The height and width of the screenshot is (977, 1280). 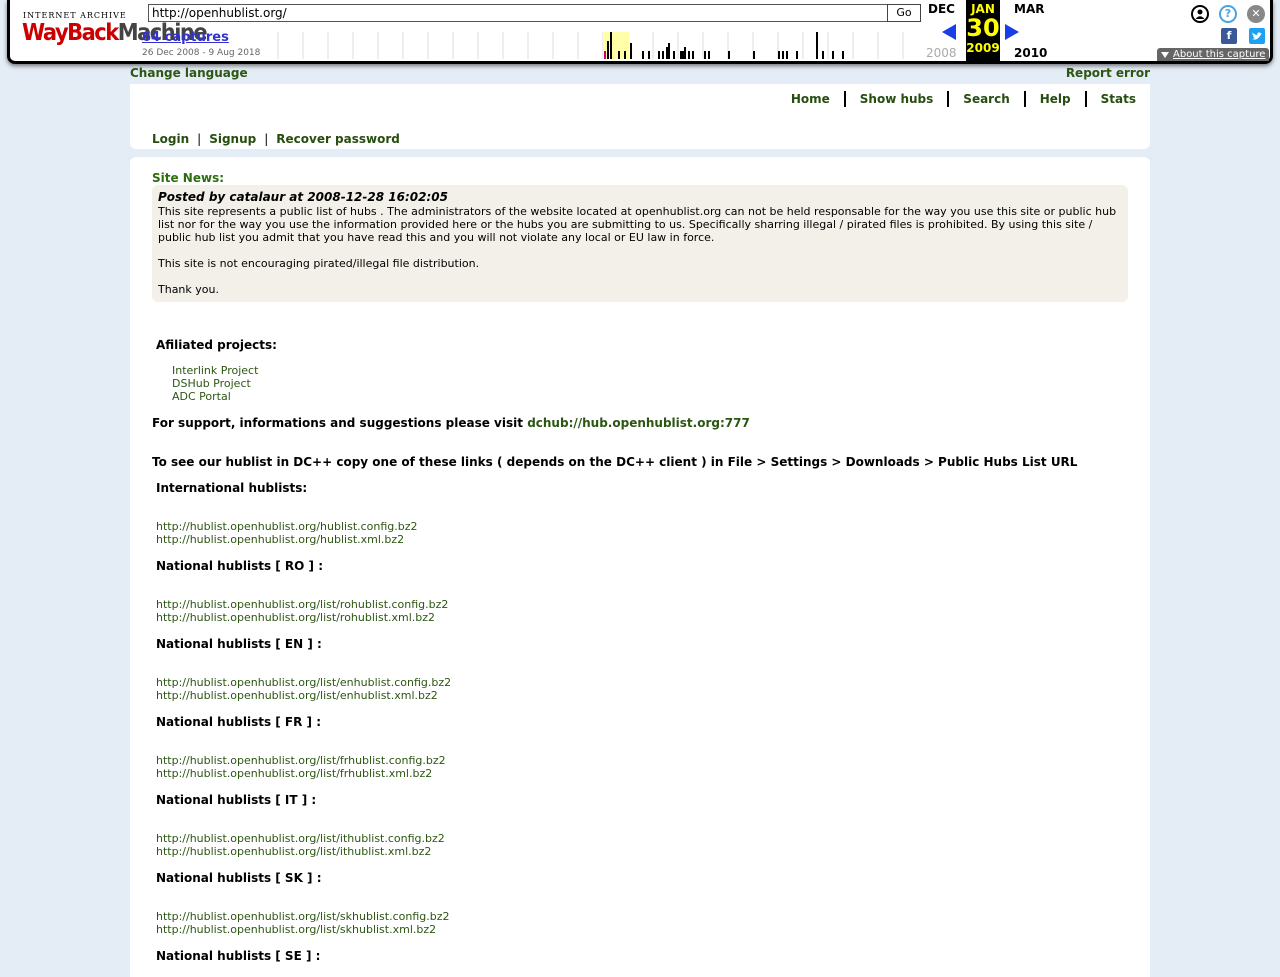 I want to click on site-news-heading: Site News:, so click(x=188, y=178).